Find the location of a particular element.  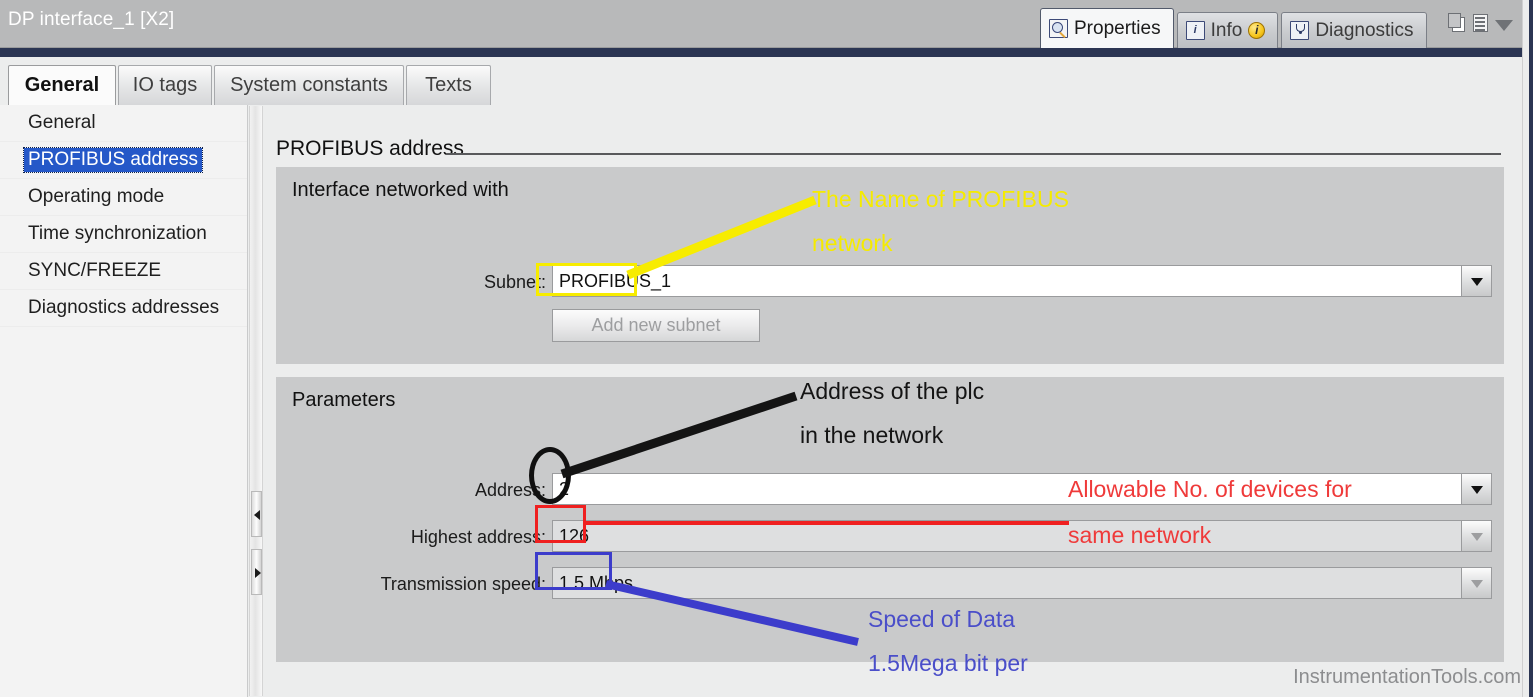

sidebar-item-diagnostics-addresses-label: Diagnostics addresses is located at coordinates (124, 307).